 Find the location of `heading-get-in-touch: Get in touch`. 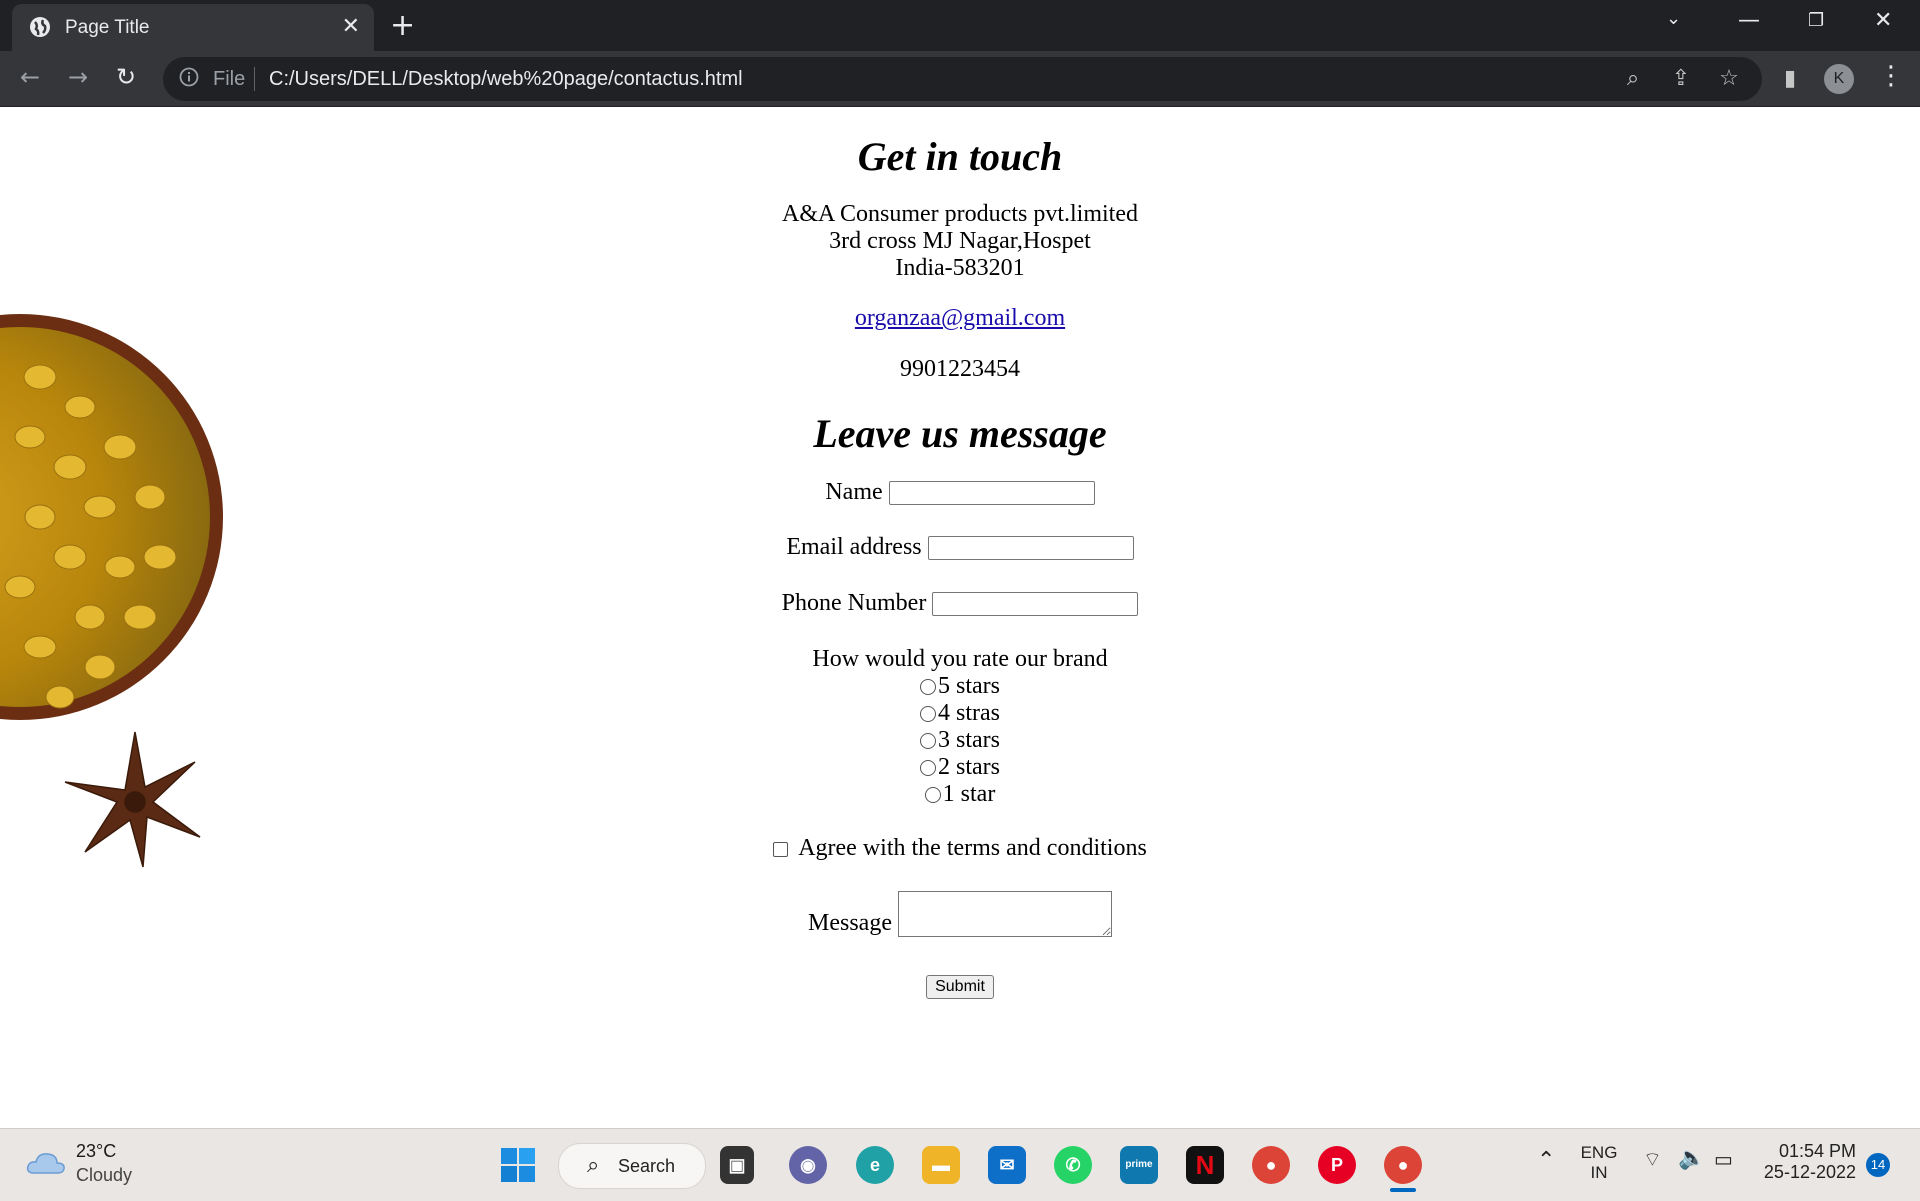

heading-get-in-touch: Get in touch is located at coordinates (960, 156).